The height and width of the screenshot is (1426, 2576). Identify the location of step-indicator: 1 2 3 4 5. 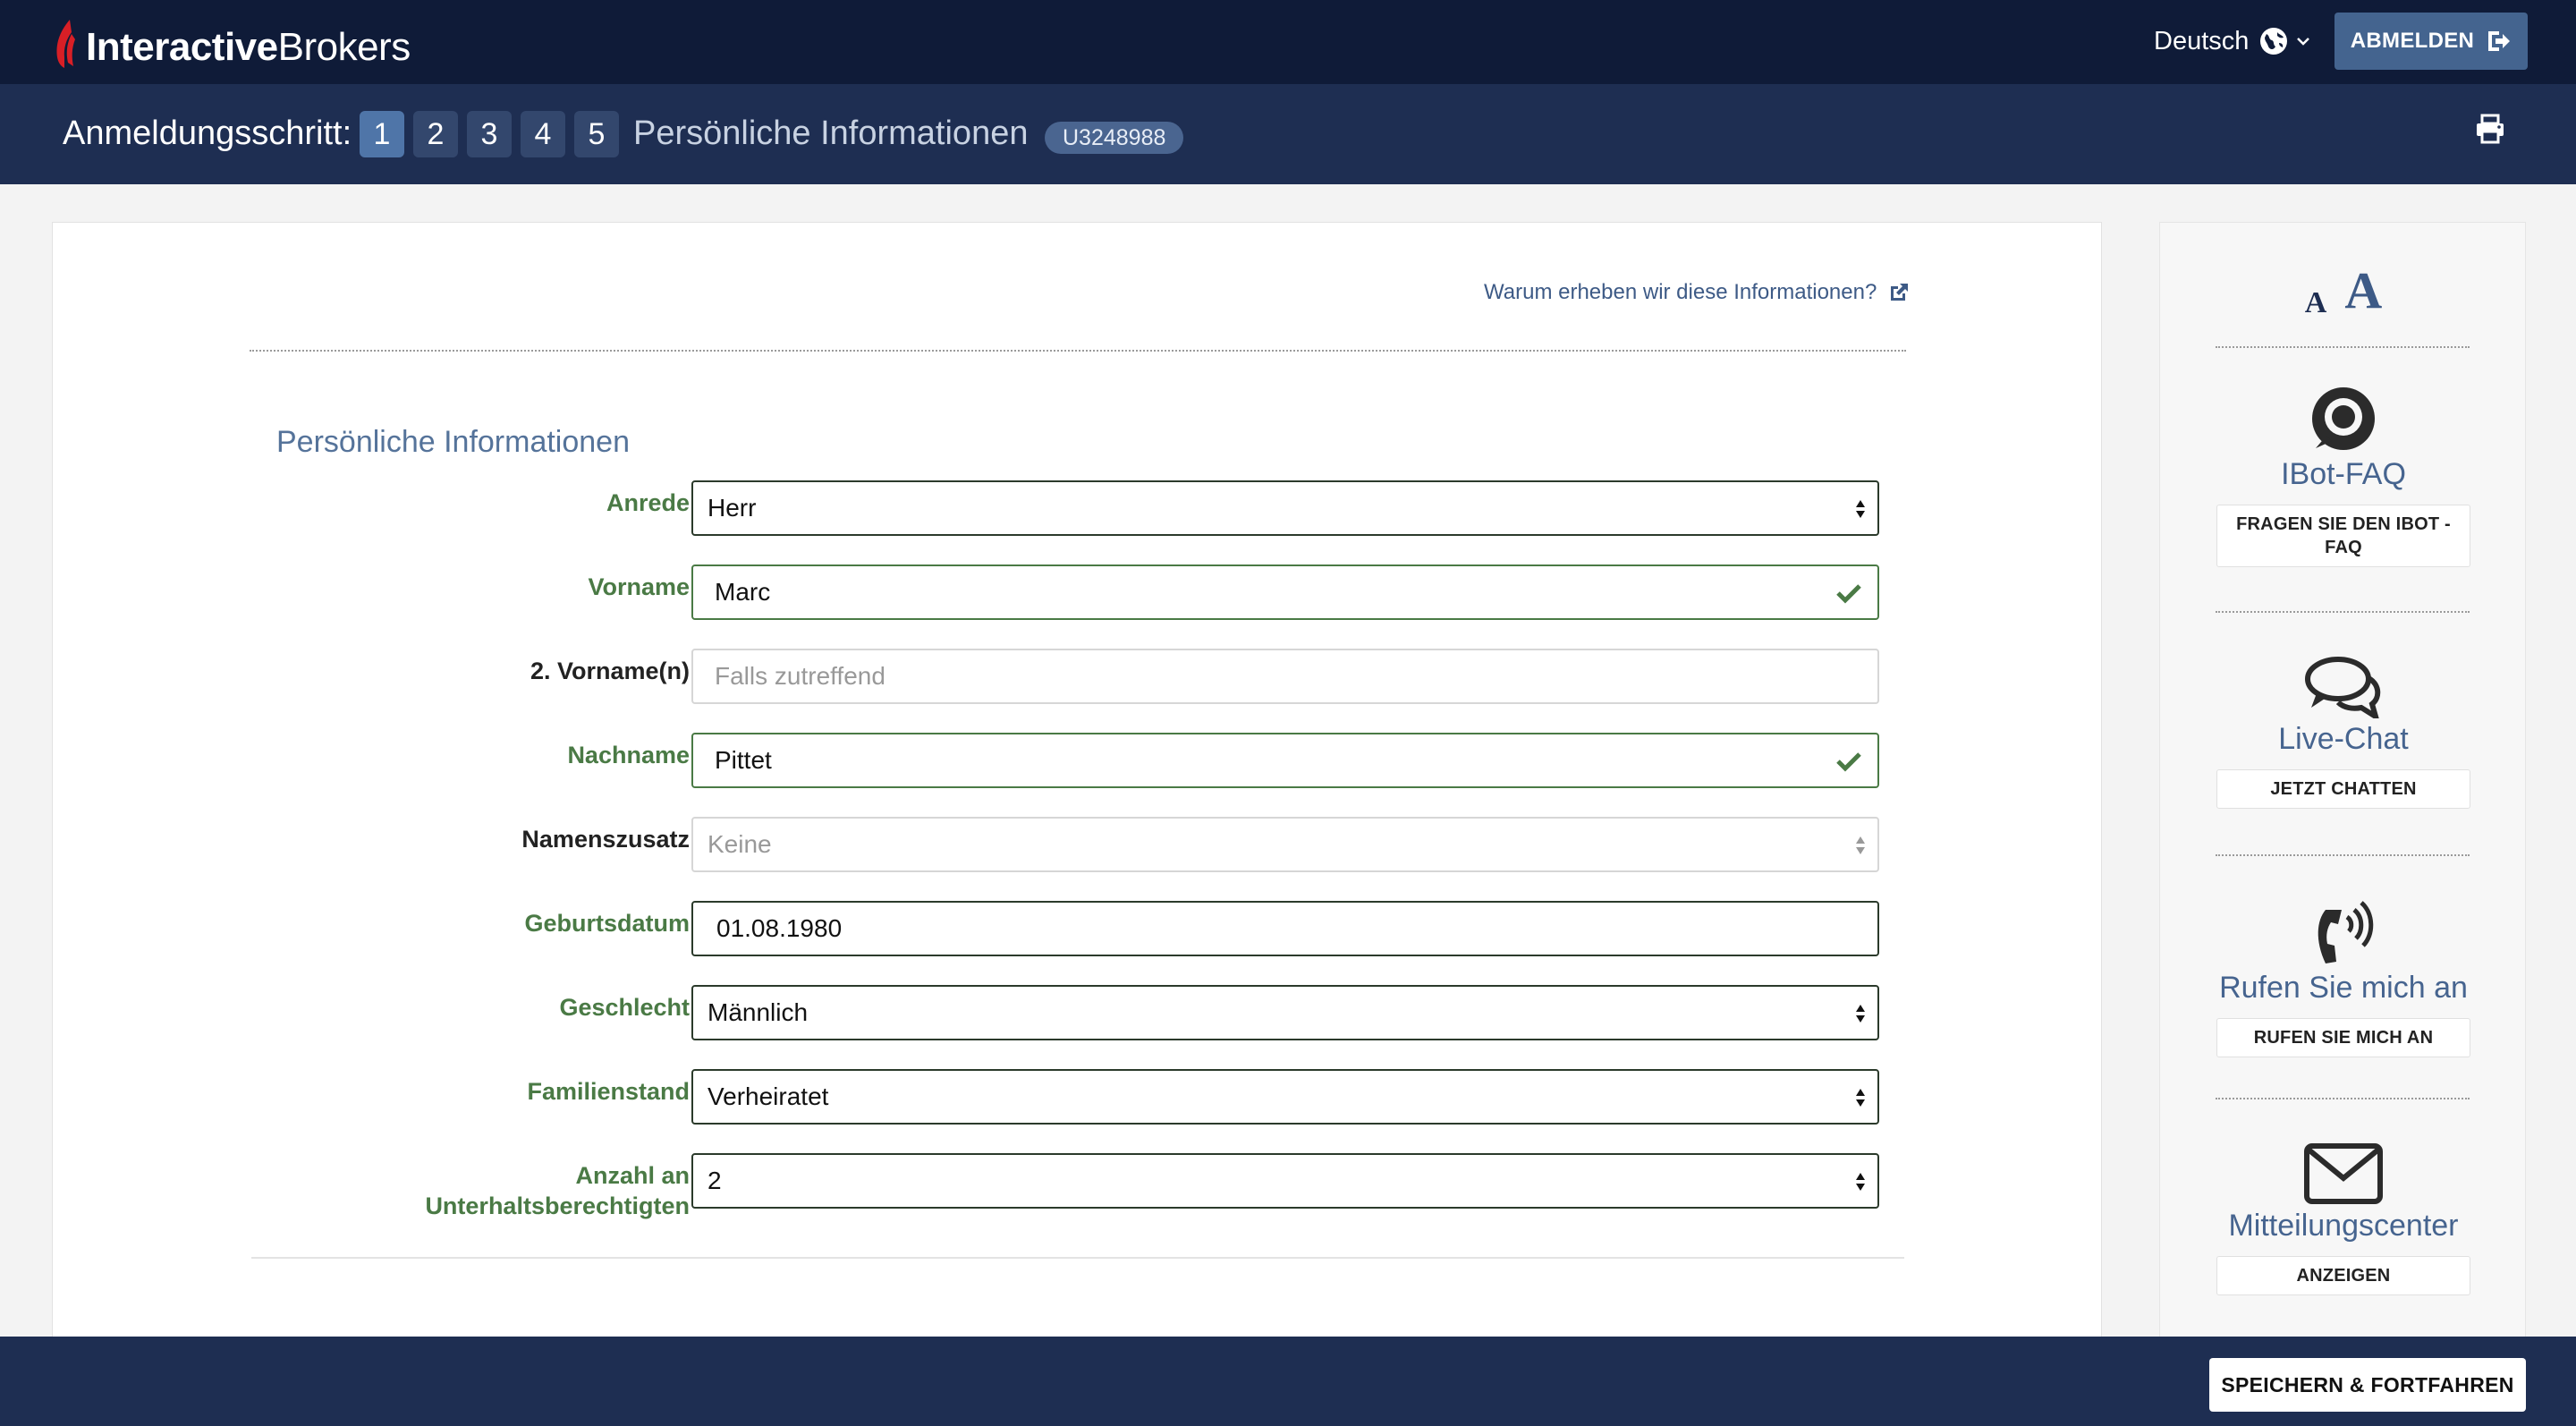
(489, 134).